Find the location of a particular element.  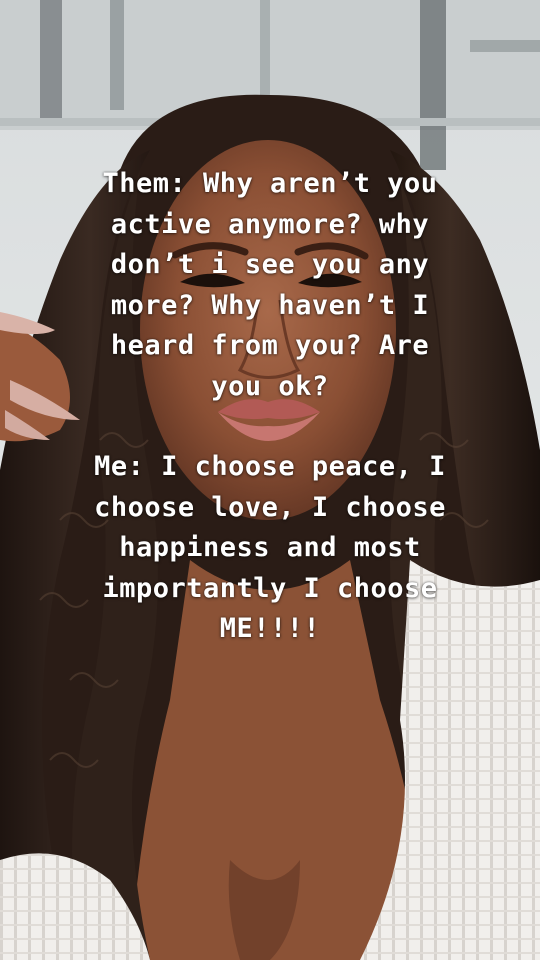

caption-line: more? Why haven’t I is located at coordinates (270, 305).